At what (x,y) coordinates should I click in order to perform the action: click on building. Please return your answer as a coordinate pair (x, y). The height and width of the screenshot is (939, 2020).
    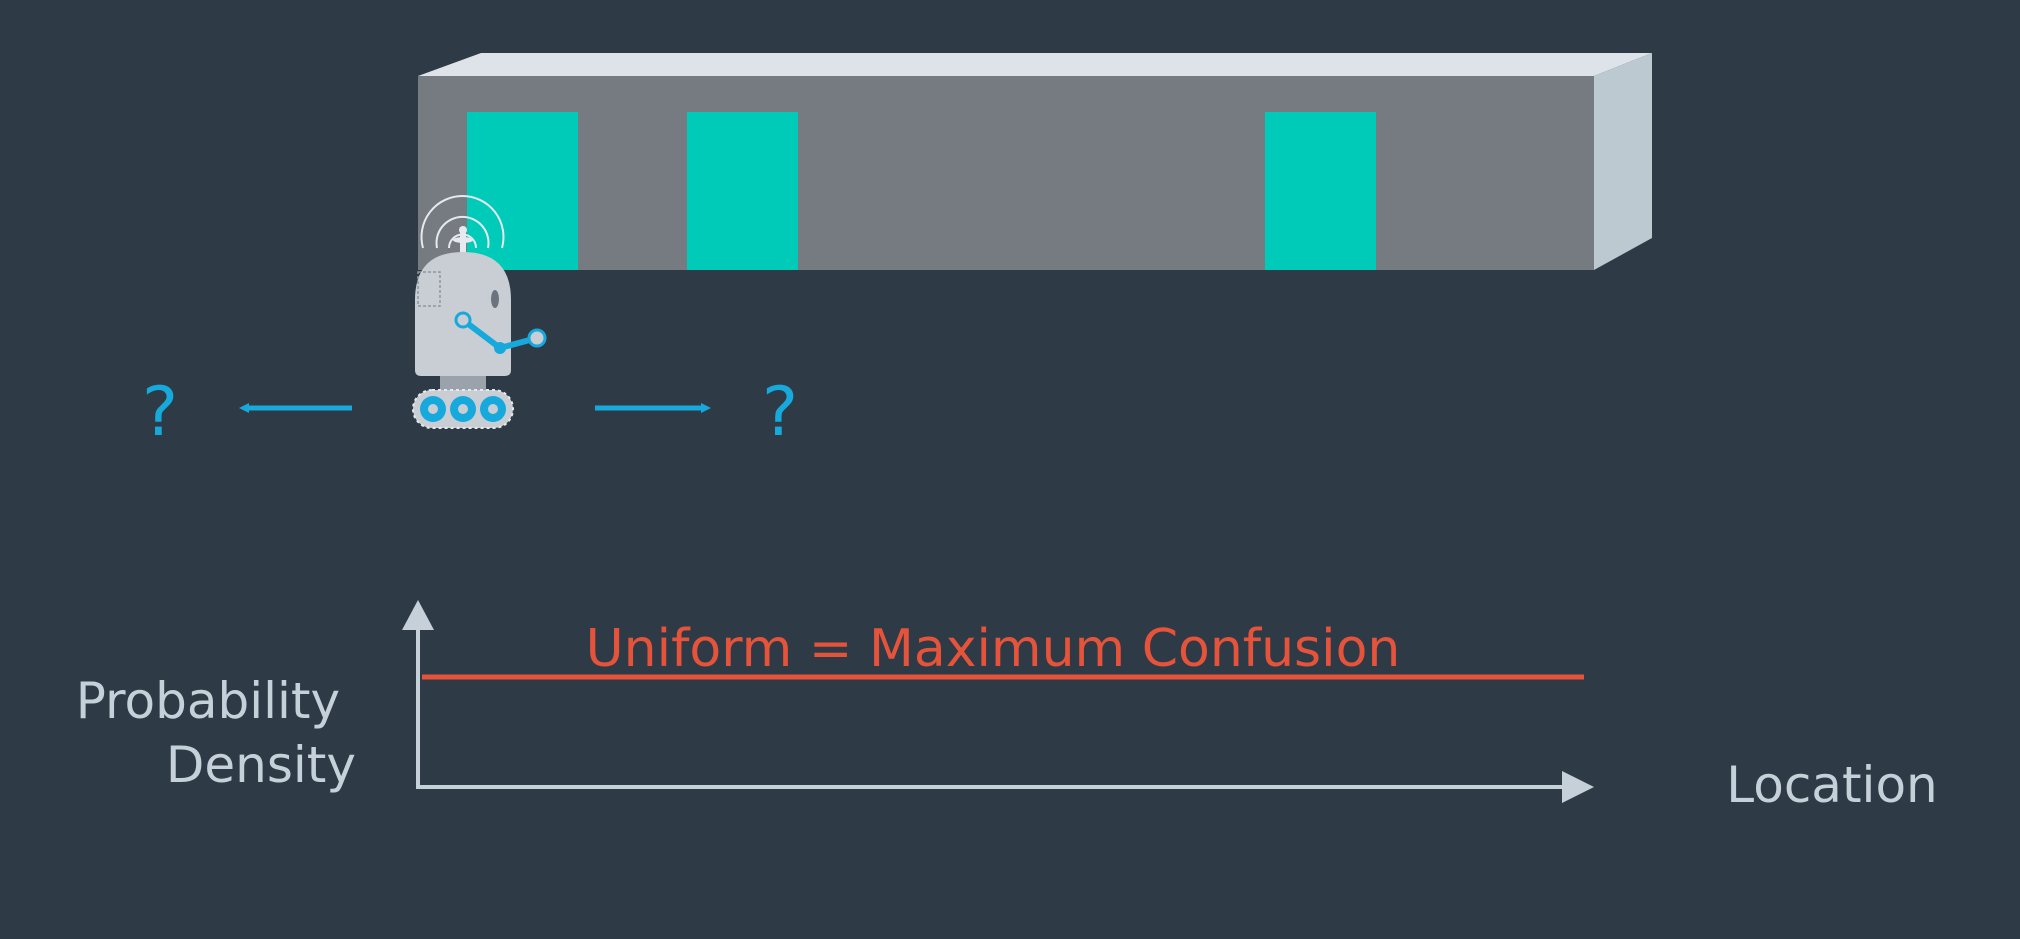
    Looking at the image, I should click on (1035, 161).